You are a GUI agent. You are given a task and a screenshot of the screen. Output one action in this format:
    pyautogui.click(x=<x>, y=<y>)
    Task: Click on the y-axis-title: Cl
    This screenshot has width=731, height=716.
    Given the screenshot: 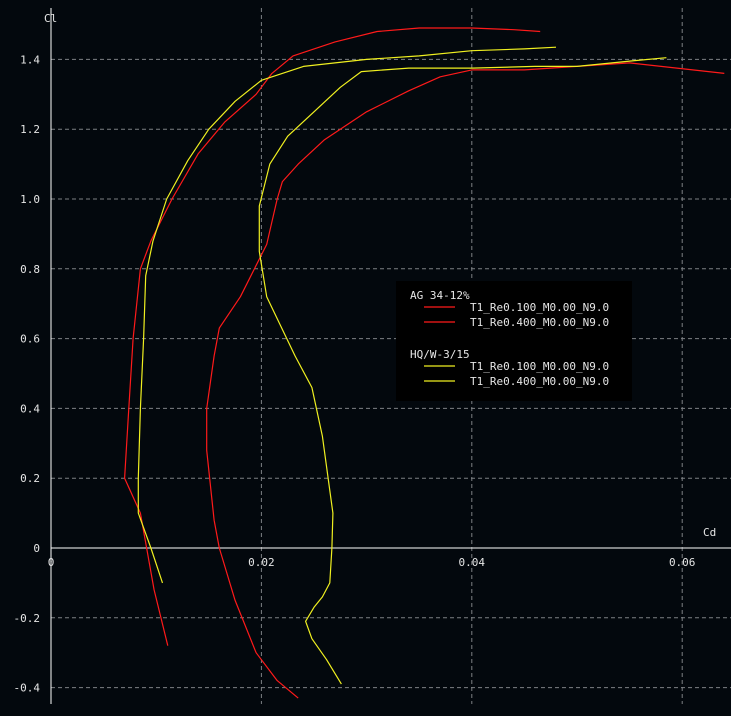 What is the action you would take?
    pyautogui.click(x=50, y=18)
    